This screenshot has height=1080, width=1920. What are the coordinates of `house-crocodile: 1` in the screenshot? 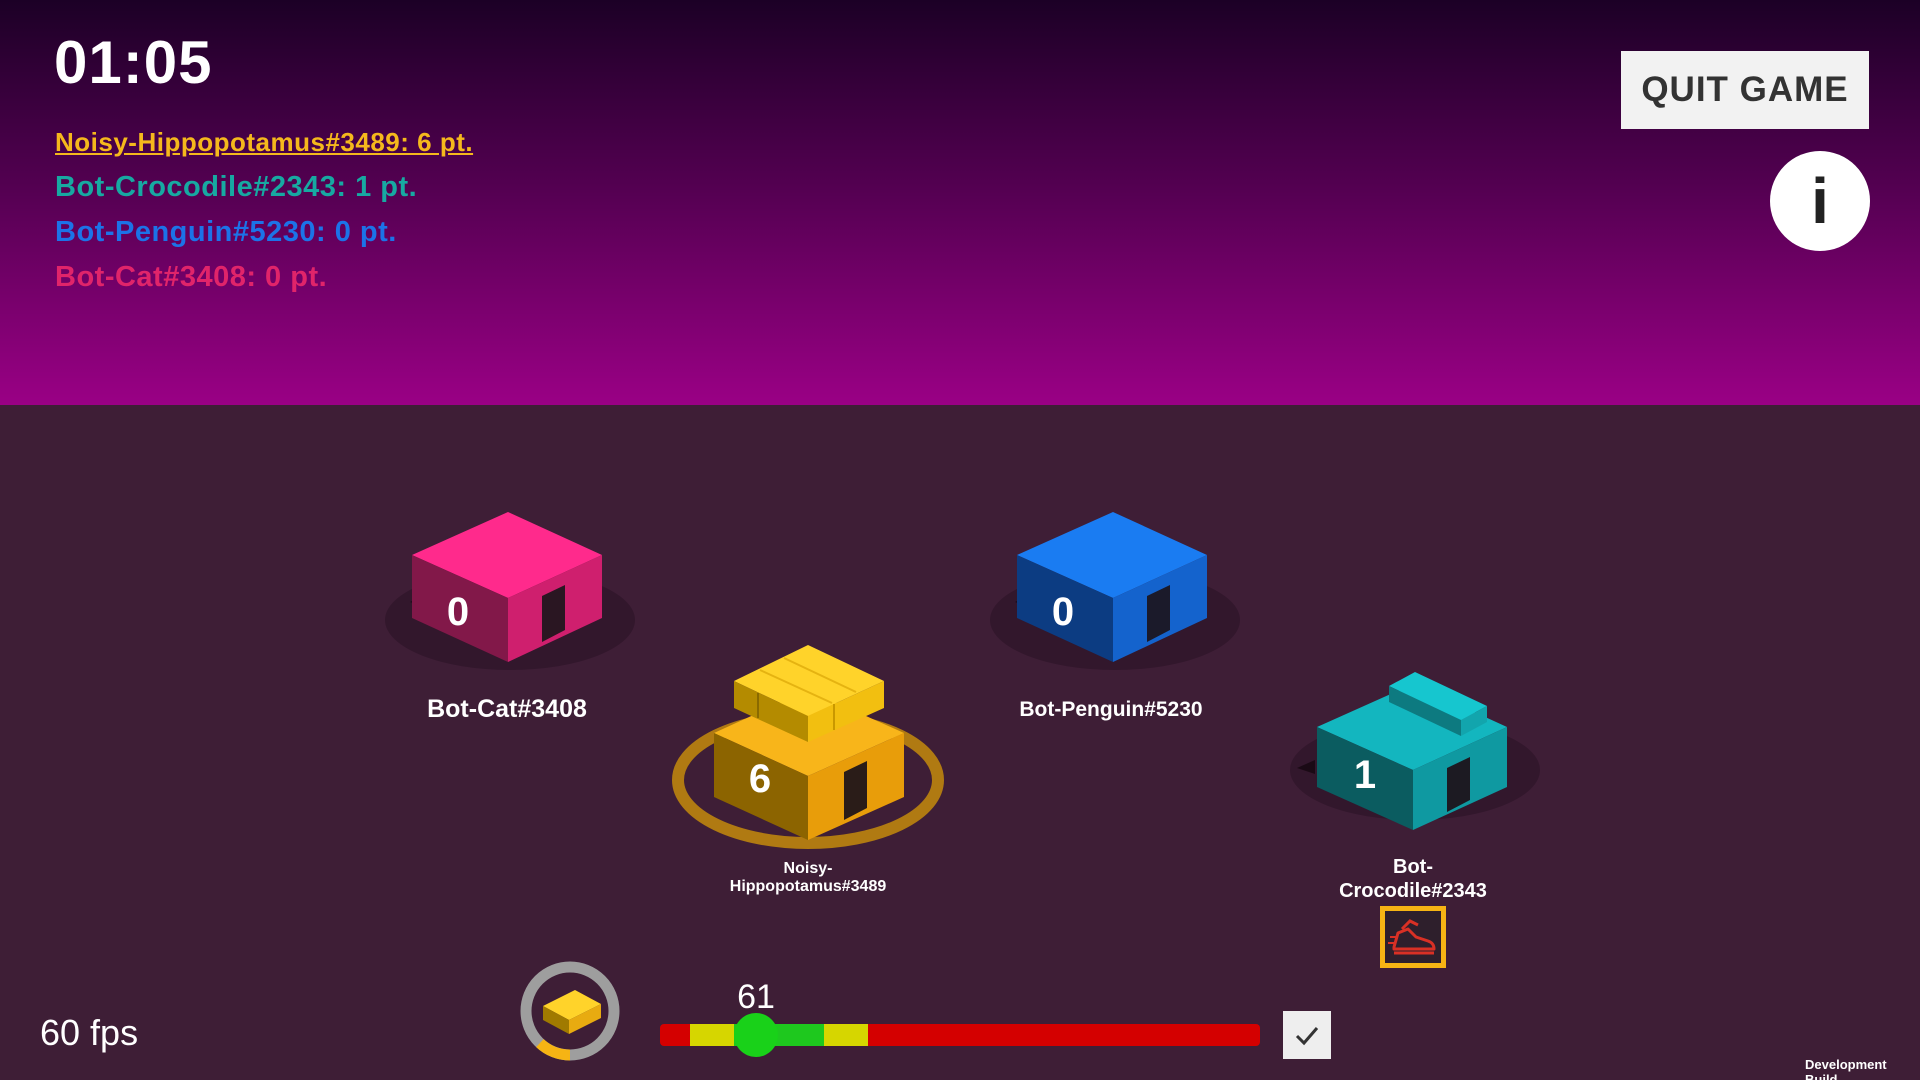 It's located at (1415, 760).